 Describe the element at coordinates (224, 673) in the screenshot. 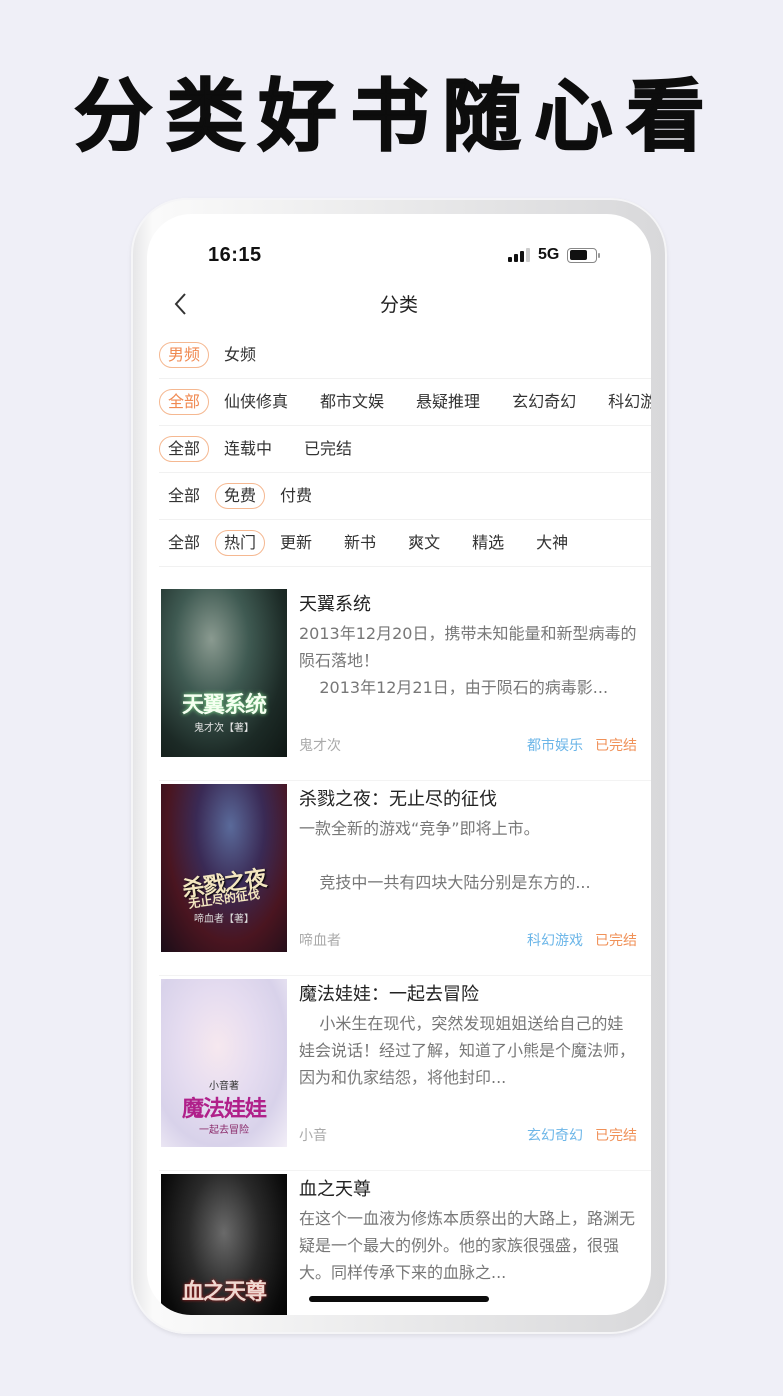

I see `book-cover: 天翼系统 鬼才次【著】` at that location.